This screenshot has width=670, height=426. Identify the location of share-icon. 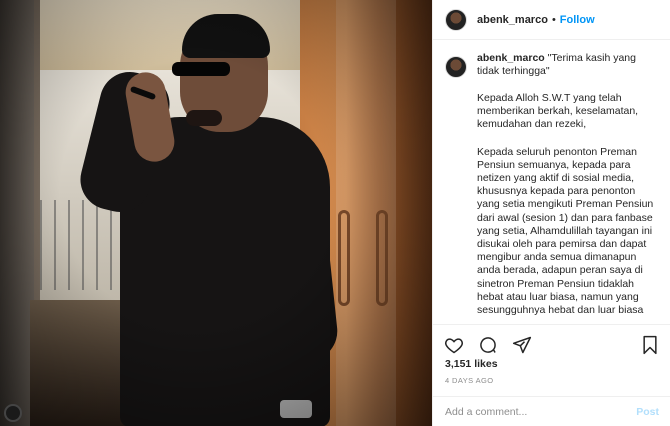
(522, 345).